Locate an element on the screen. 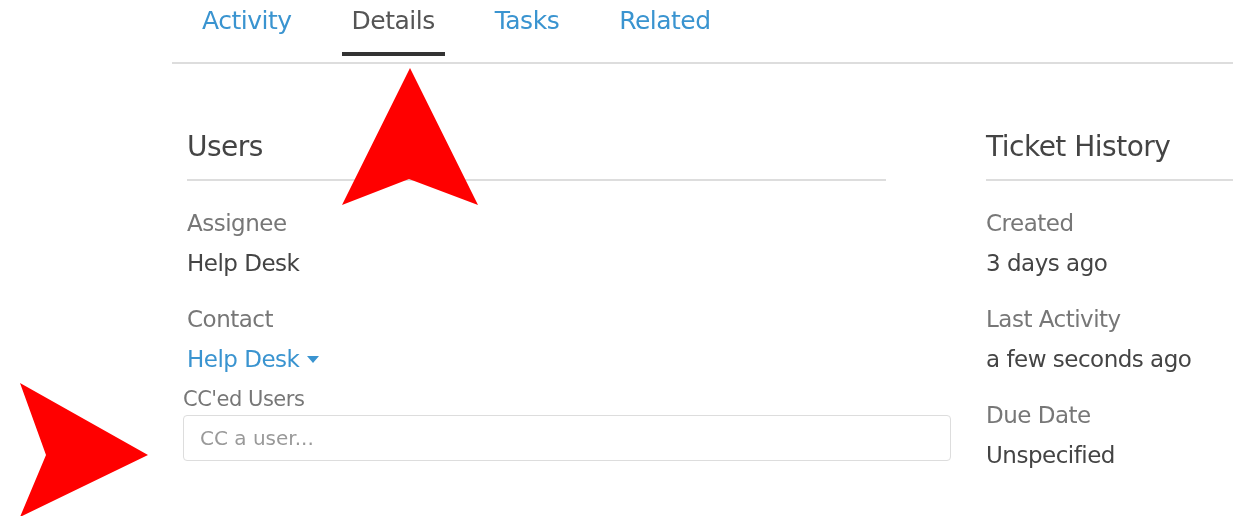  section-title: Ticket History is located at coordinates (1109, 155).